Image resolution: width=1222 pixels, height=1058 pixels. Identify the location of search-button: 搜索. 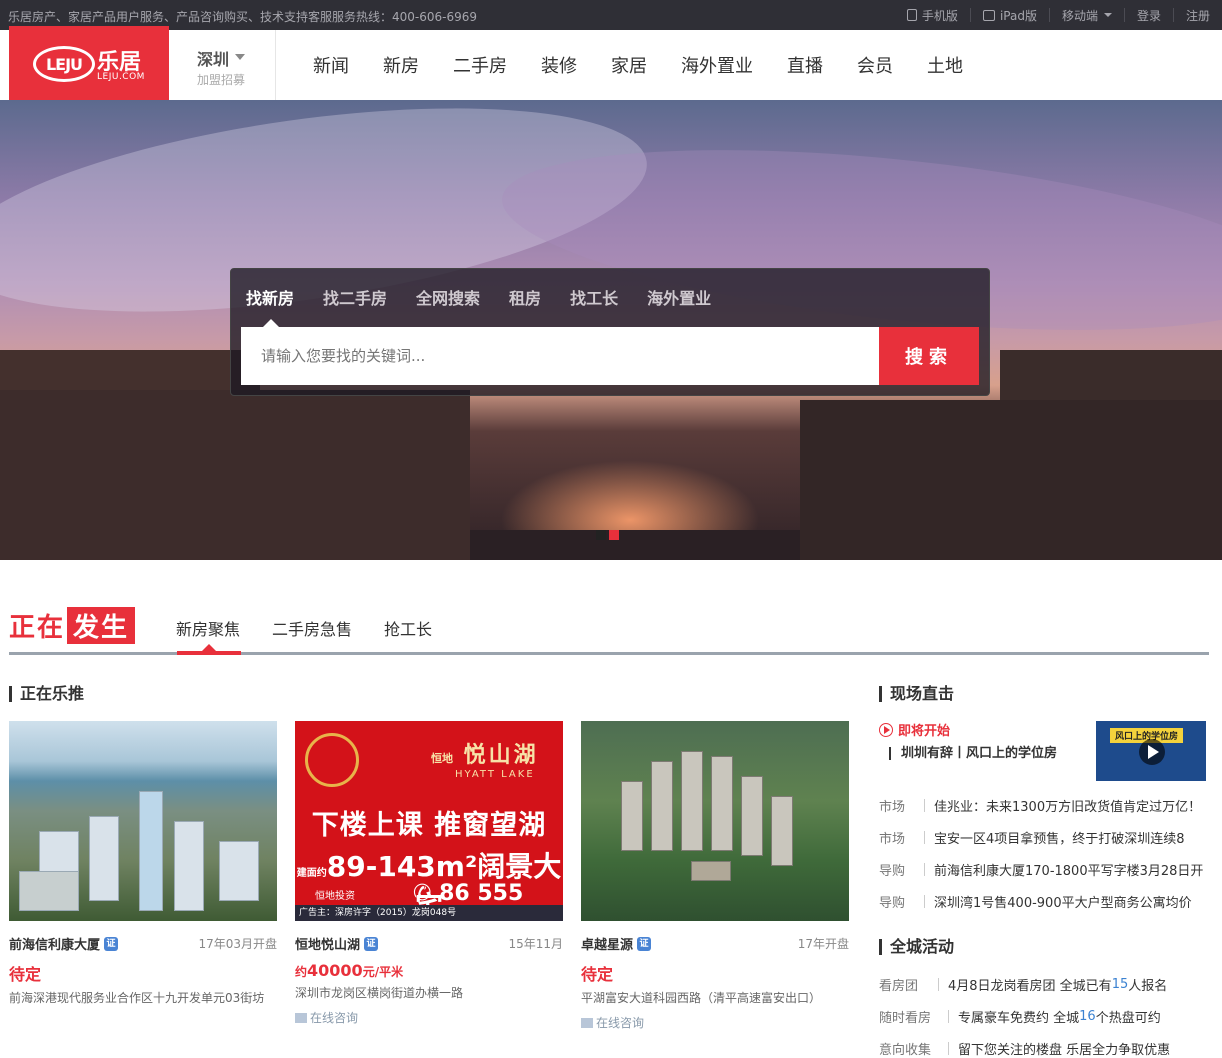
(929, 356).